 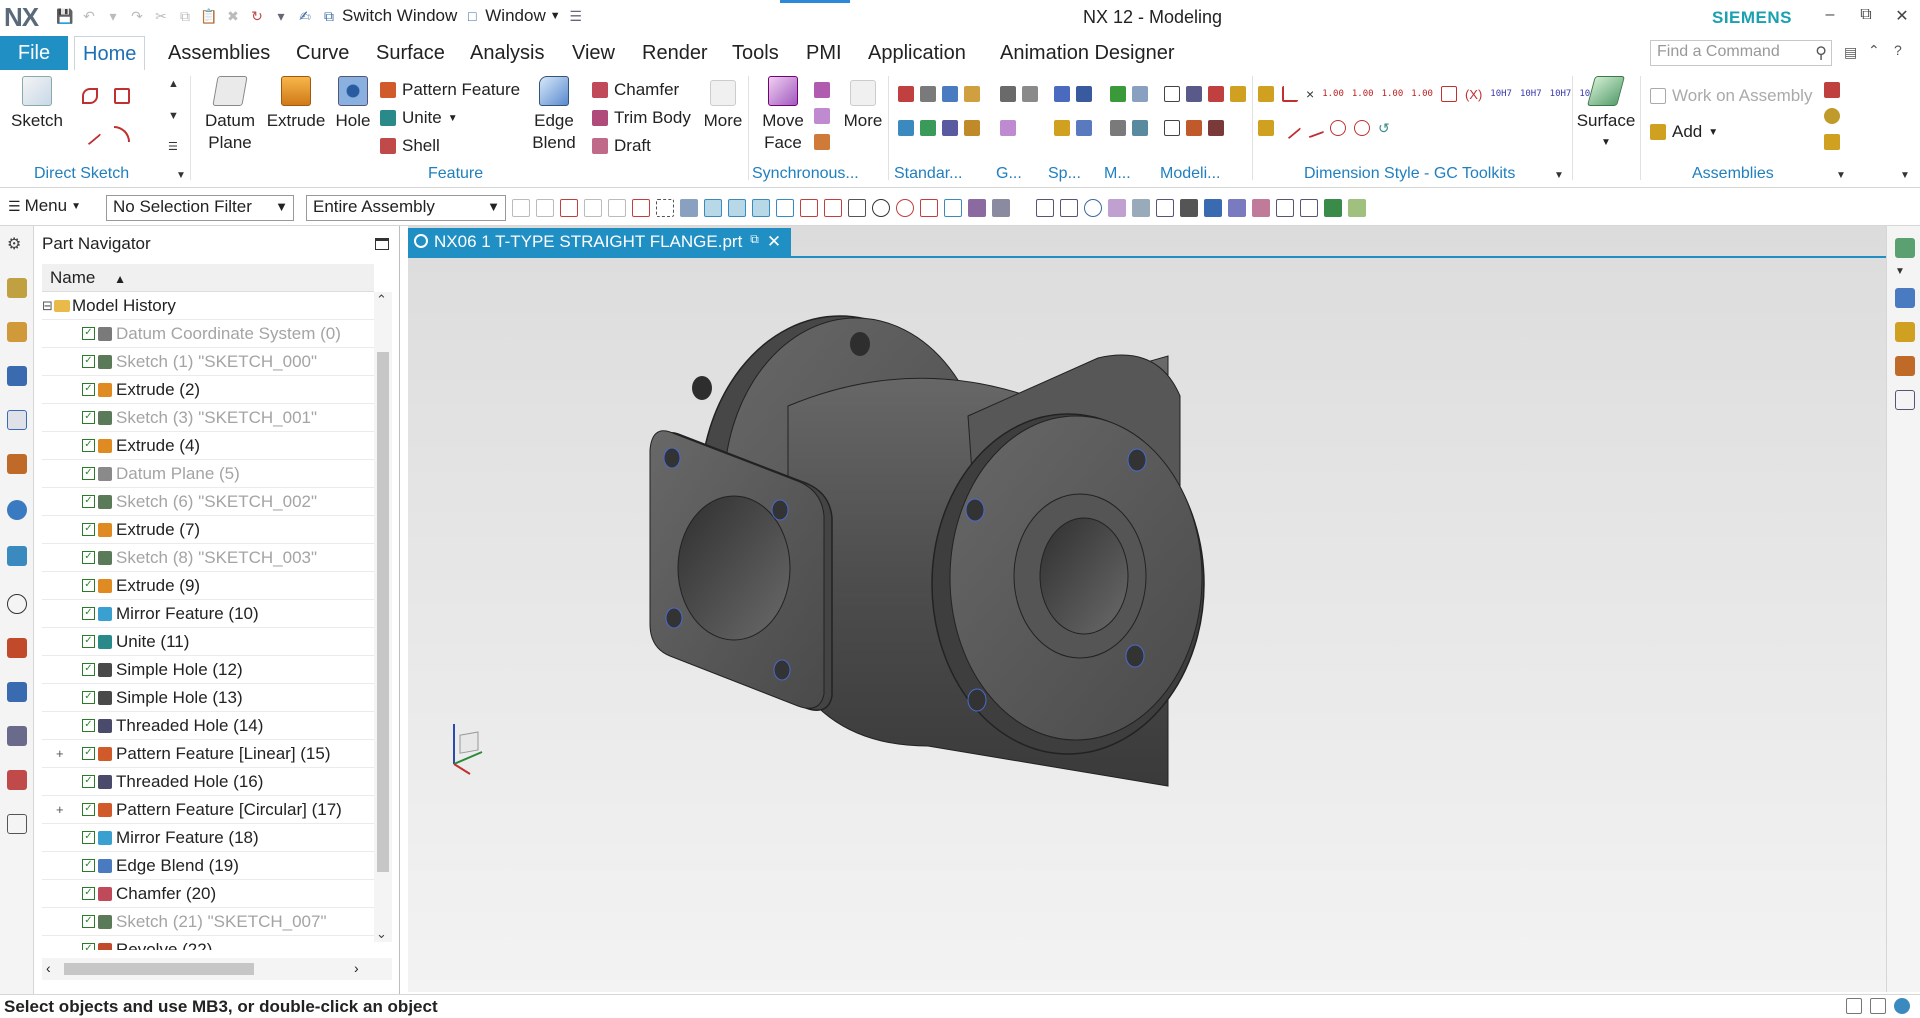 I want to click on diameter-icon, so click(x=1362, y=128).